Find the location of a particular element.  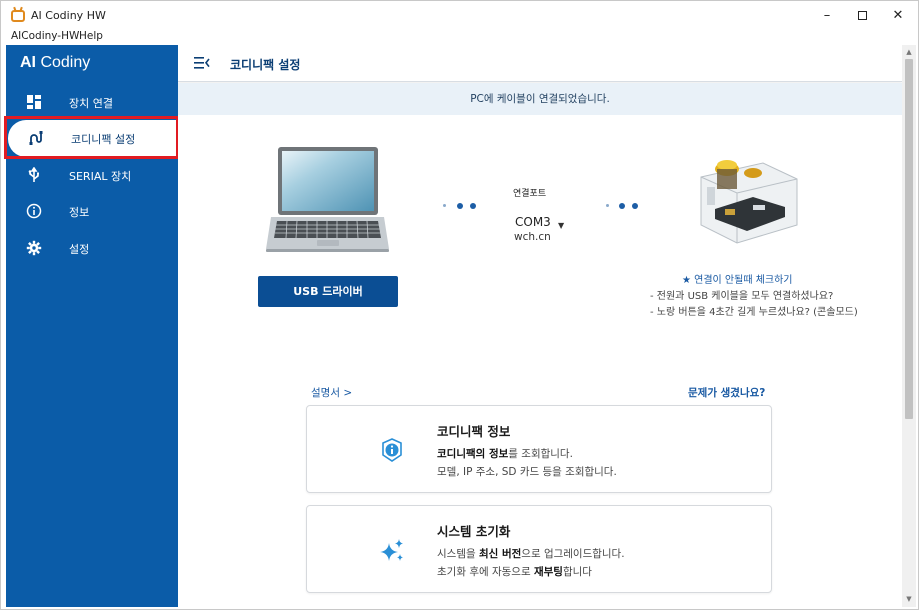

page-title: 코디니팩 설정 is located at coordinates (265, 65).